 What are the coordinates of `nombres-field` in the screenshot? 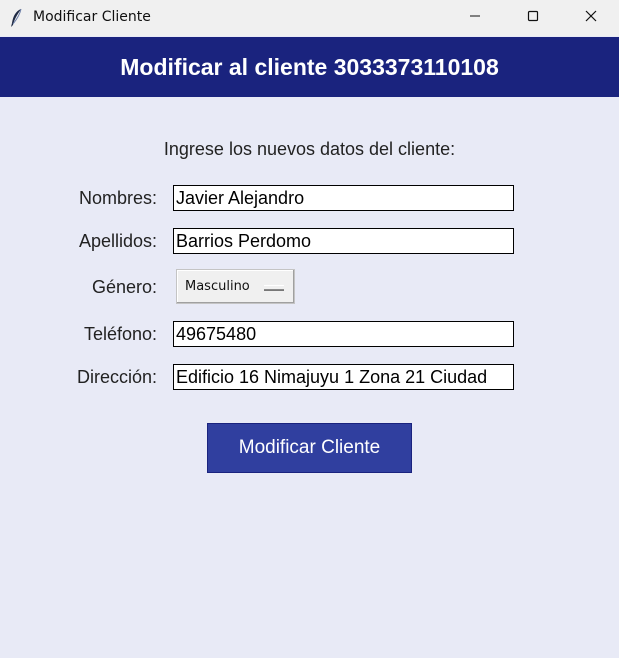 It's located at (343, 198).